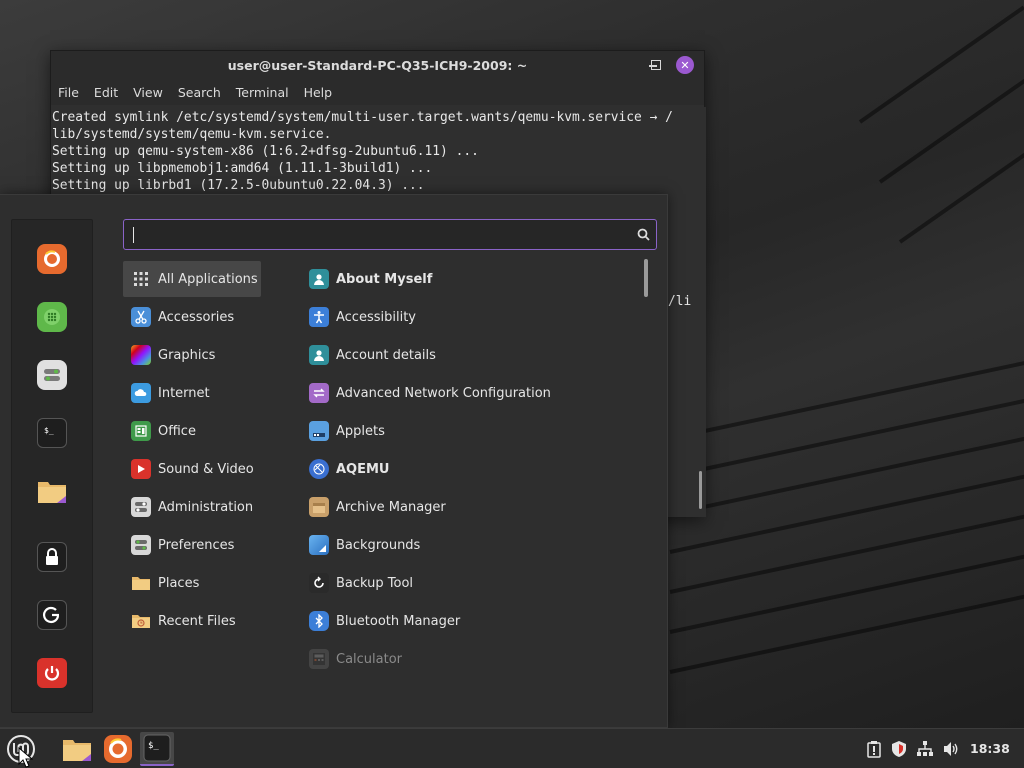 The image size is (1024, 768). I want to click on category-internet: Internet, so click(192, 393).